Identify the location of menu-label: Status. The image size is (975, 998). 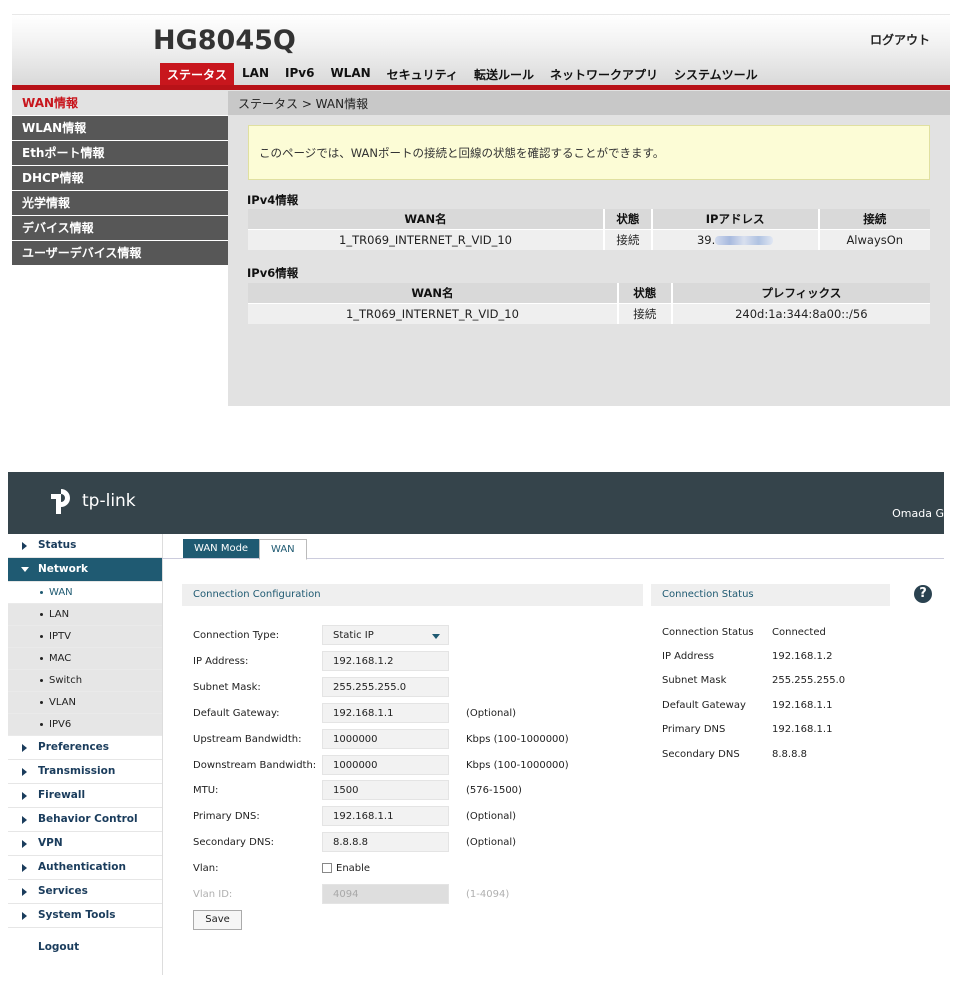
(57, 545).